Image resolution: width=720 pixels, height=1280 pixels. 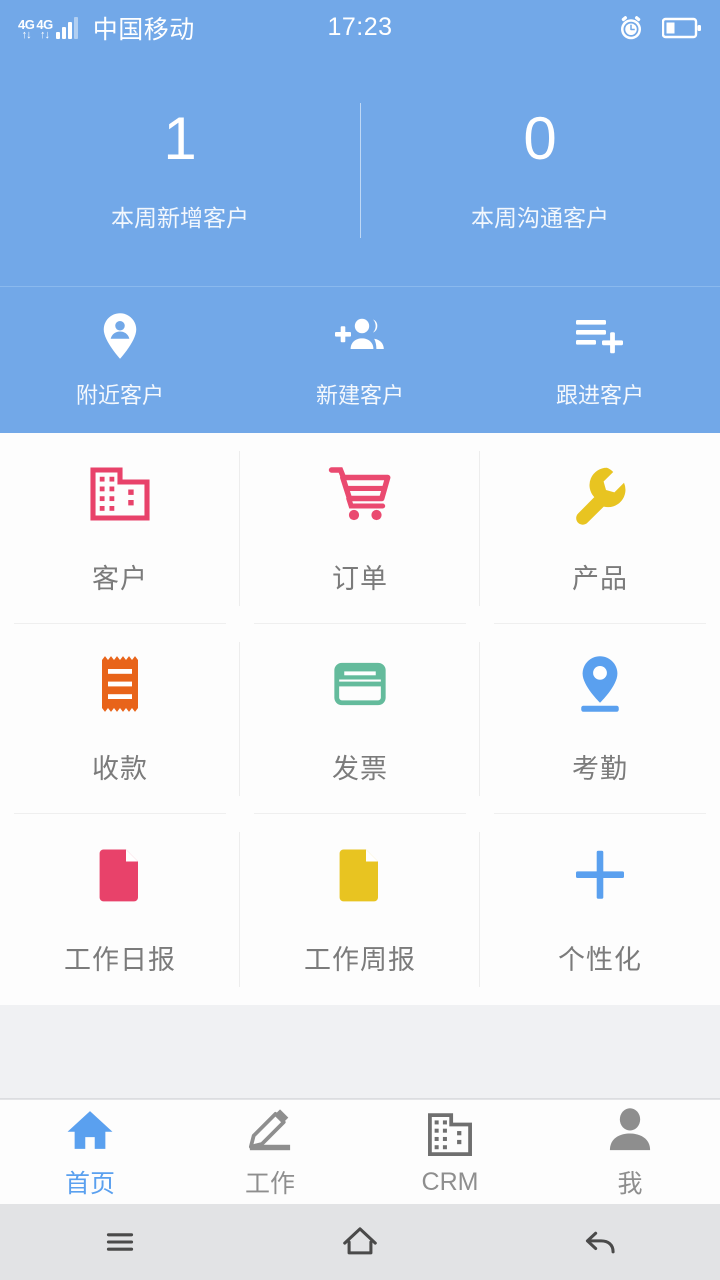 I want to click on tab-profile: 我, so click(x=630, y=1152).